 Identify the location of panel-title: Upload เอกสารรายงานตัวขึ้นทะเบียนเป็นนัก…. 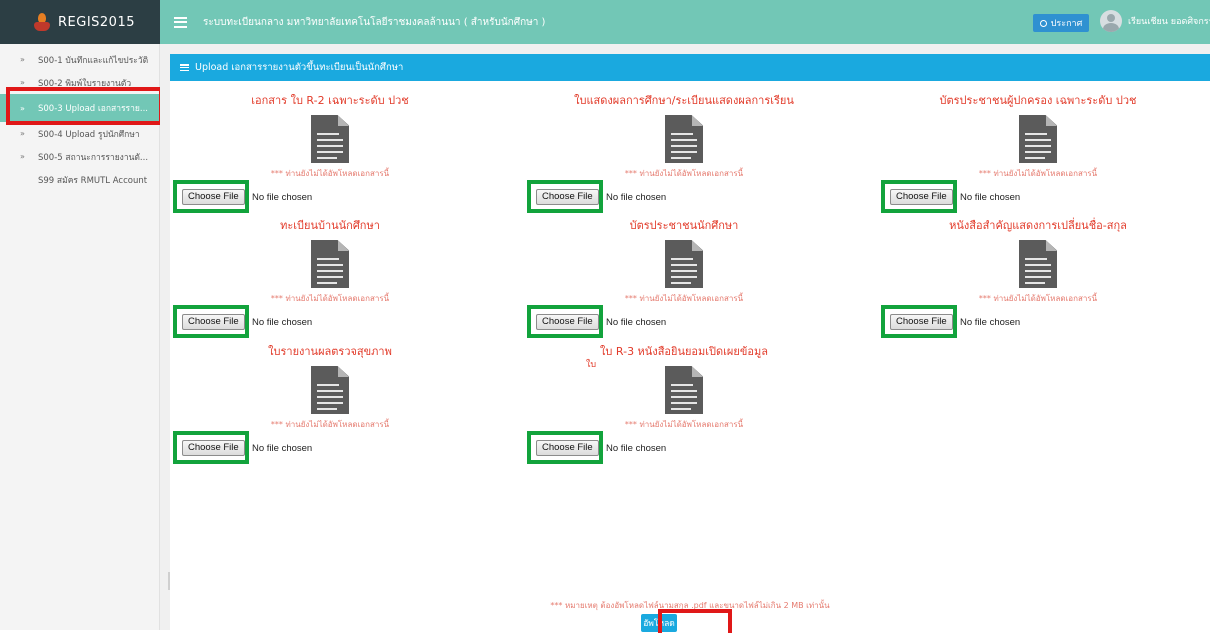
(299, 67).